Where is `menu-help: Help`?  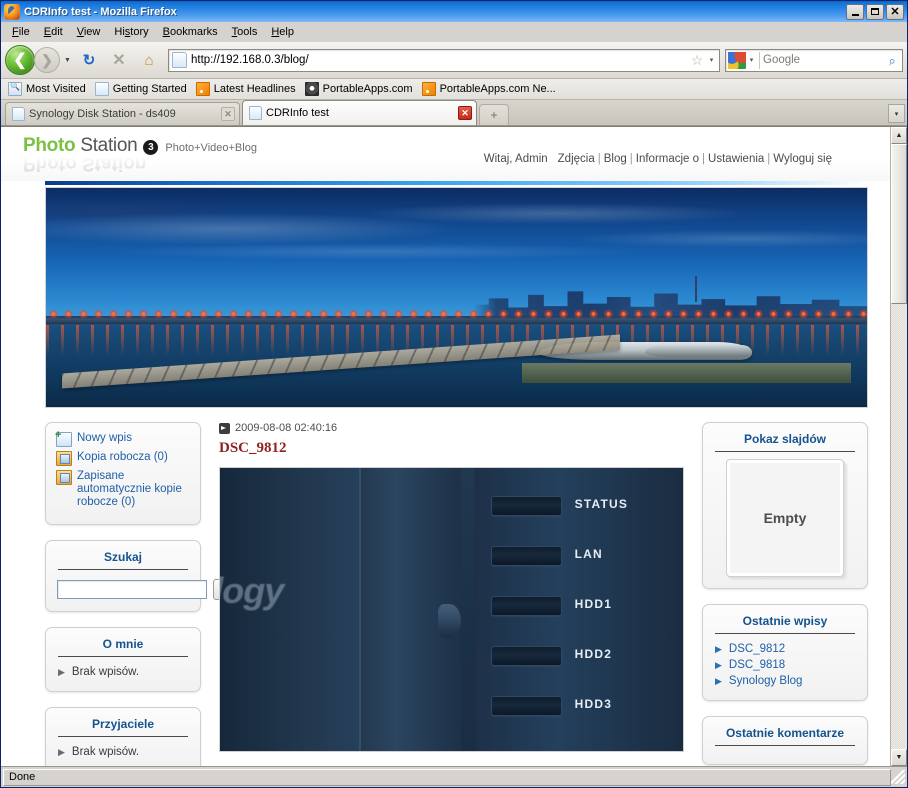
menu-help: Help is located at coordinates (282, 32).